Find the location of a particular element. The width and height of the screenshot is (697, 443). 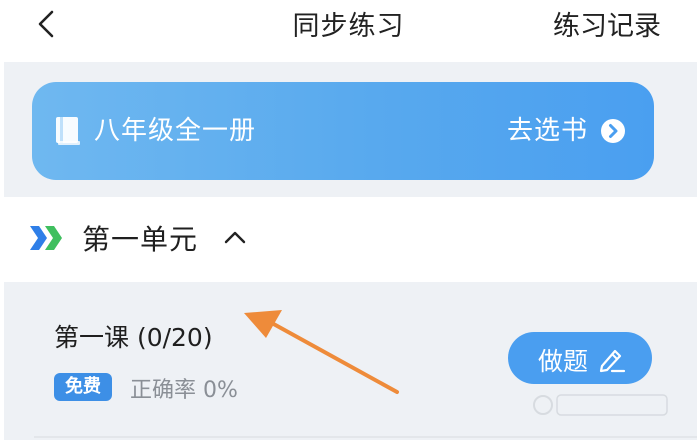

book-icon is located at coordinates (68, 131).